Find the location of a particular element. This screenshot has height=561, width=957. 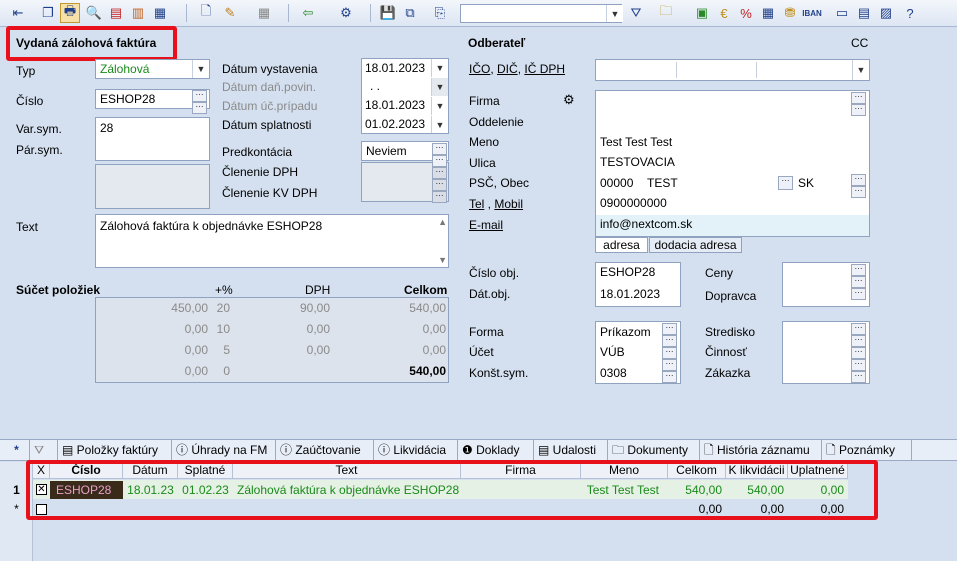

varsym-field: 28 is located at coordinates (152, 139).